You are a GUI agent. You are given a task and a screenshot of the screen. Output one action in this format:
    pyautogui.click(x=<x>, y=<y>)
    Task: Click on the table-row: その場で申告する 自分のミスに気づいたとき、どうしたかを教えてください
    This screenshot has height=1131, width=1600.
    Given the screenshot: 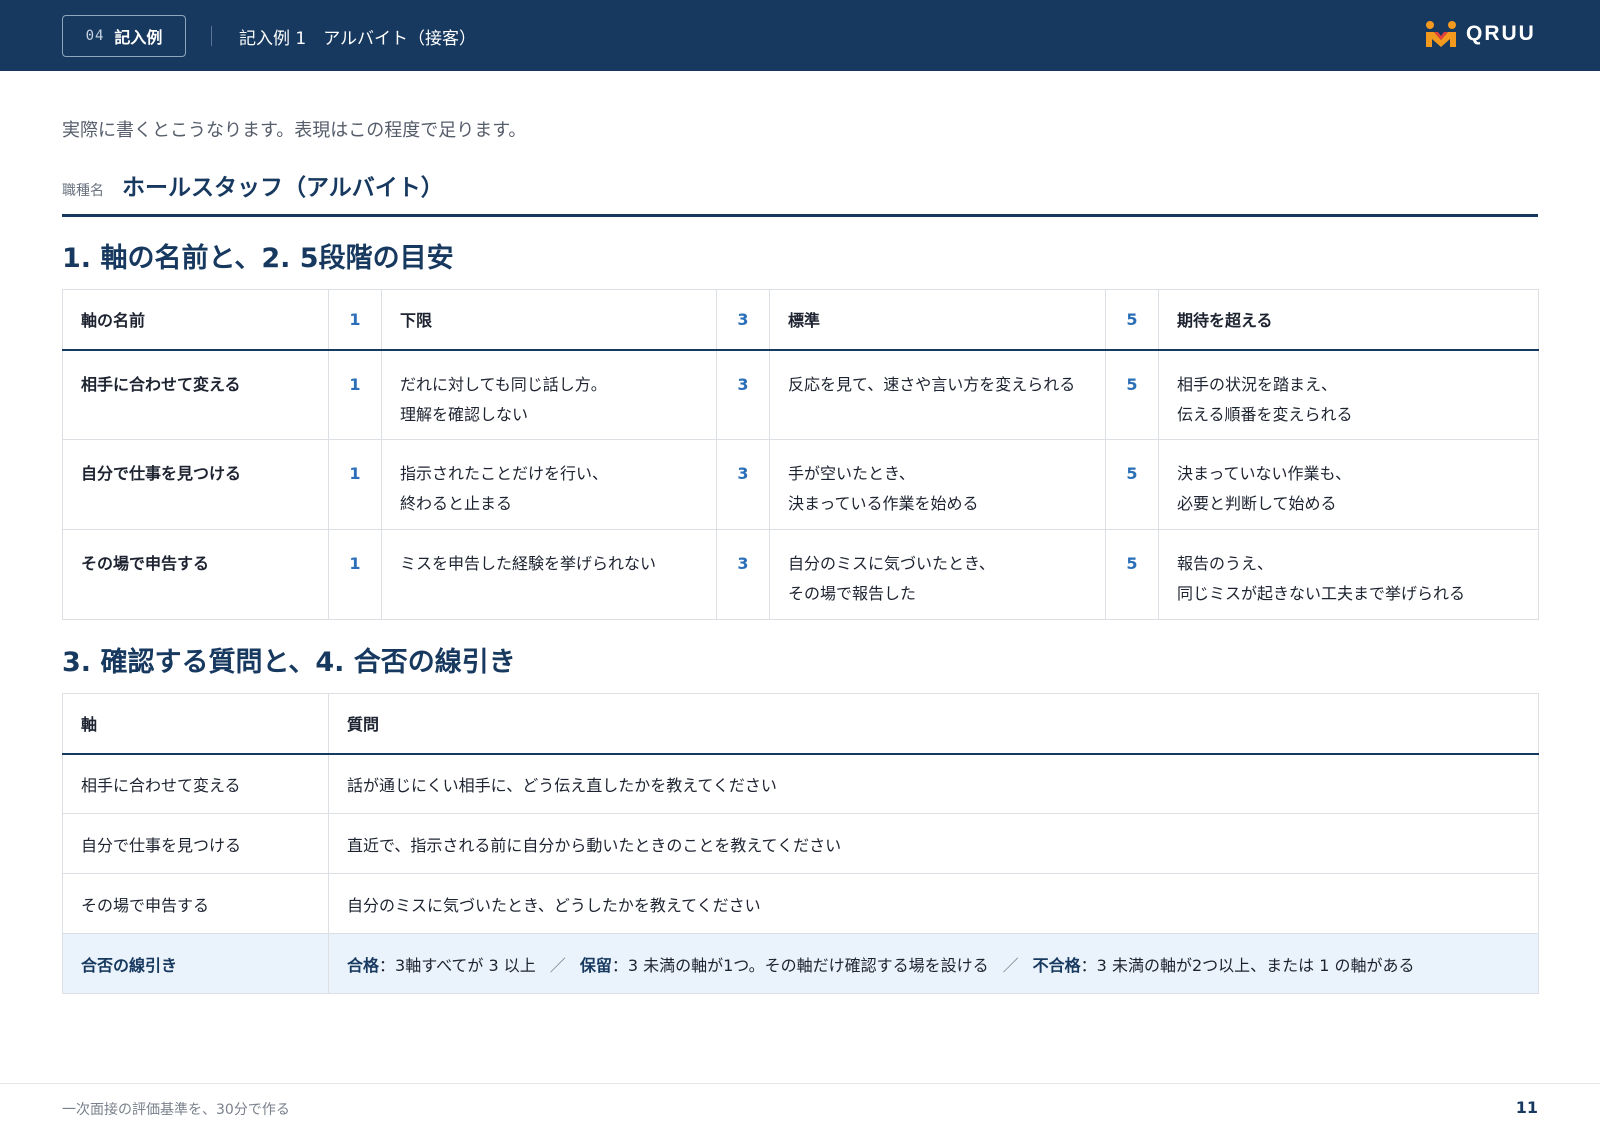 What is the action you would take?
    pyautogui.click(x=800, y=903)
    